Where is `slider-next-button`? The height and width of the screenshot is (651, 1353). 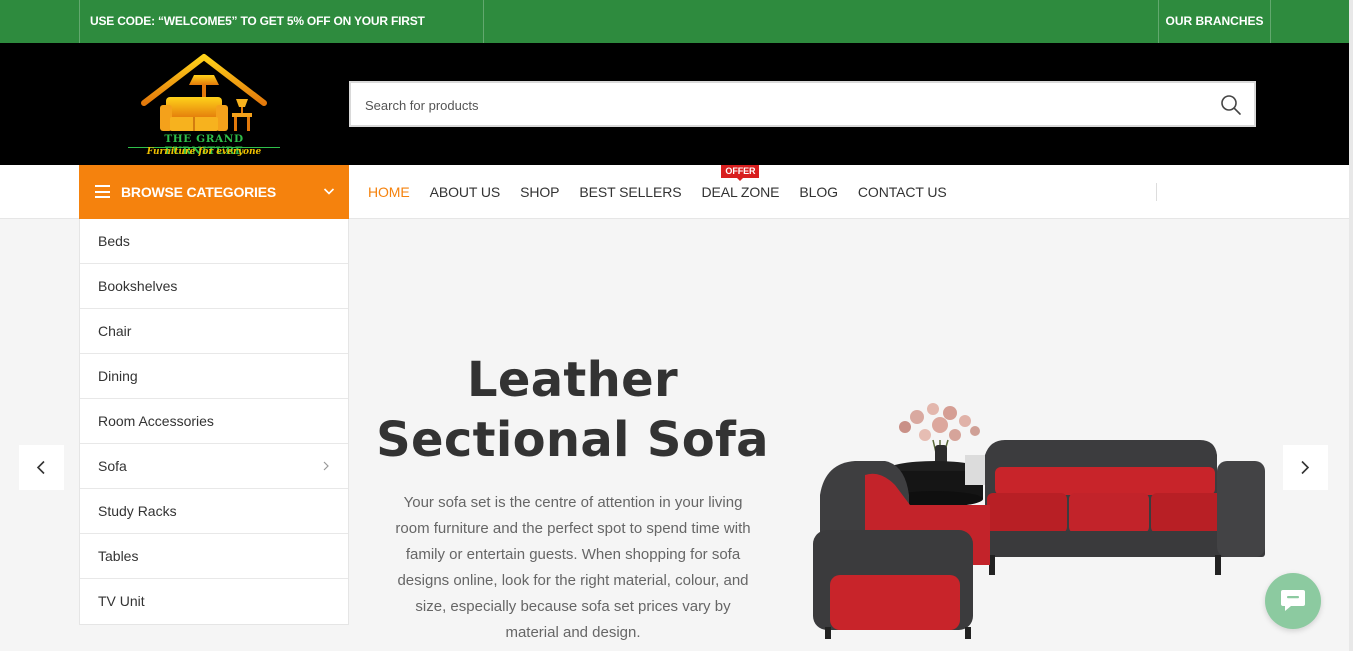 slider-next-button is located at coordinates (1305, 467).